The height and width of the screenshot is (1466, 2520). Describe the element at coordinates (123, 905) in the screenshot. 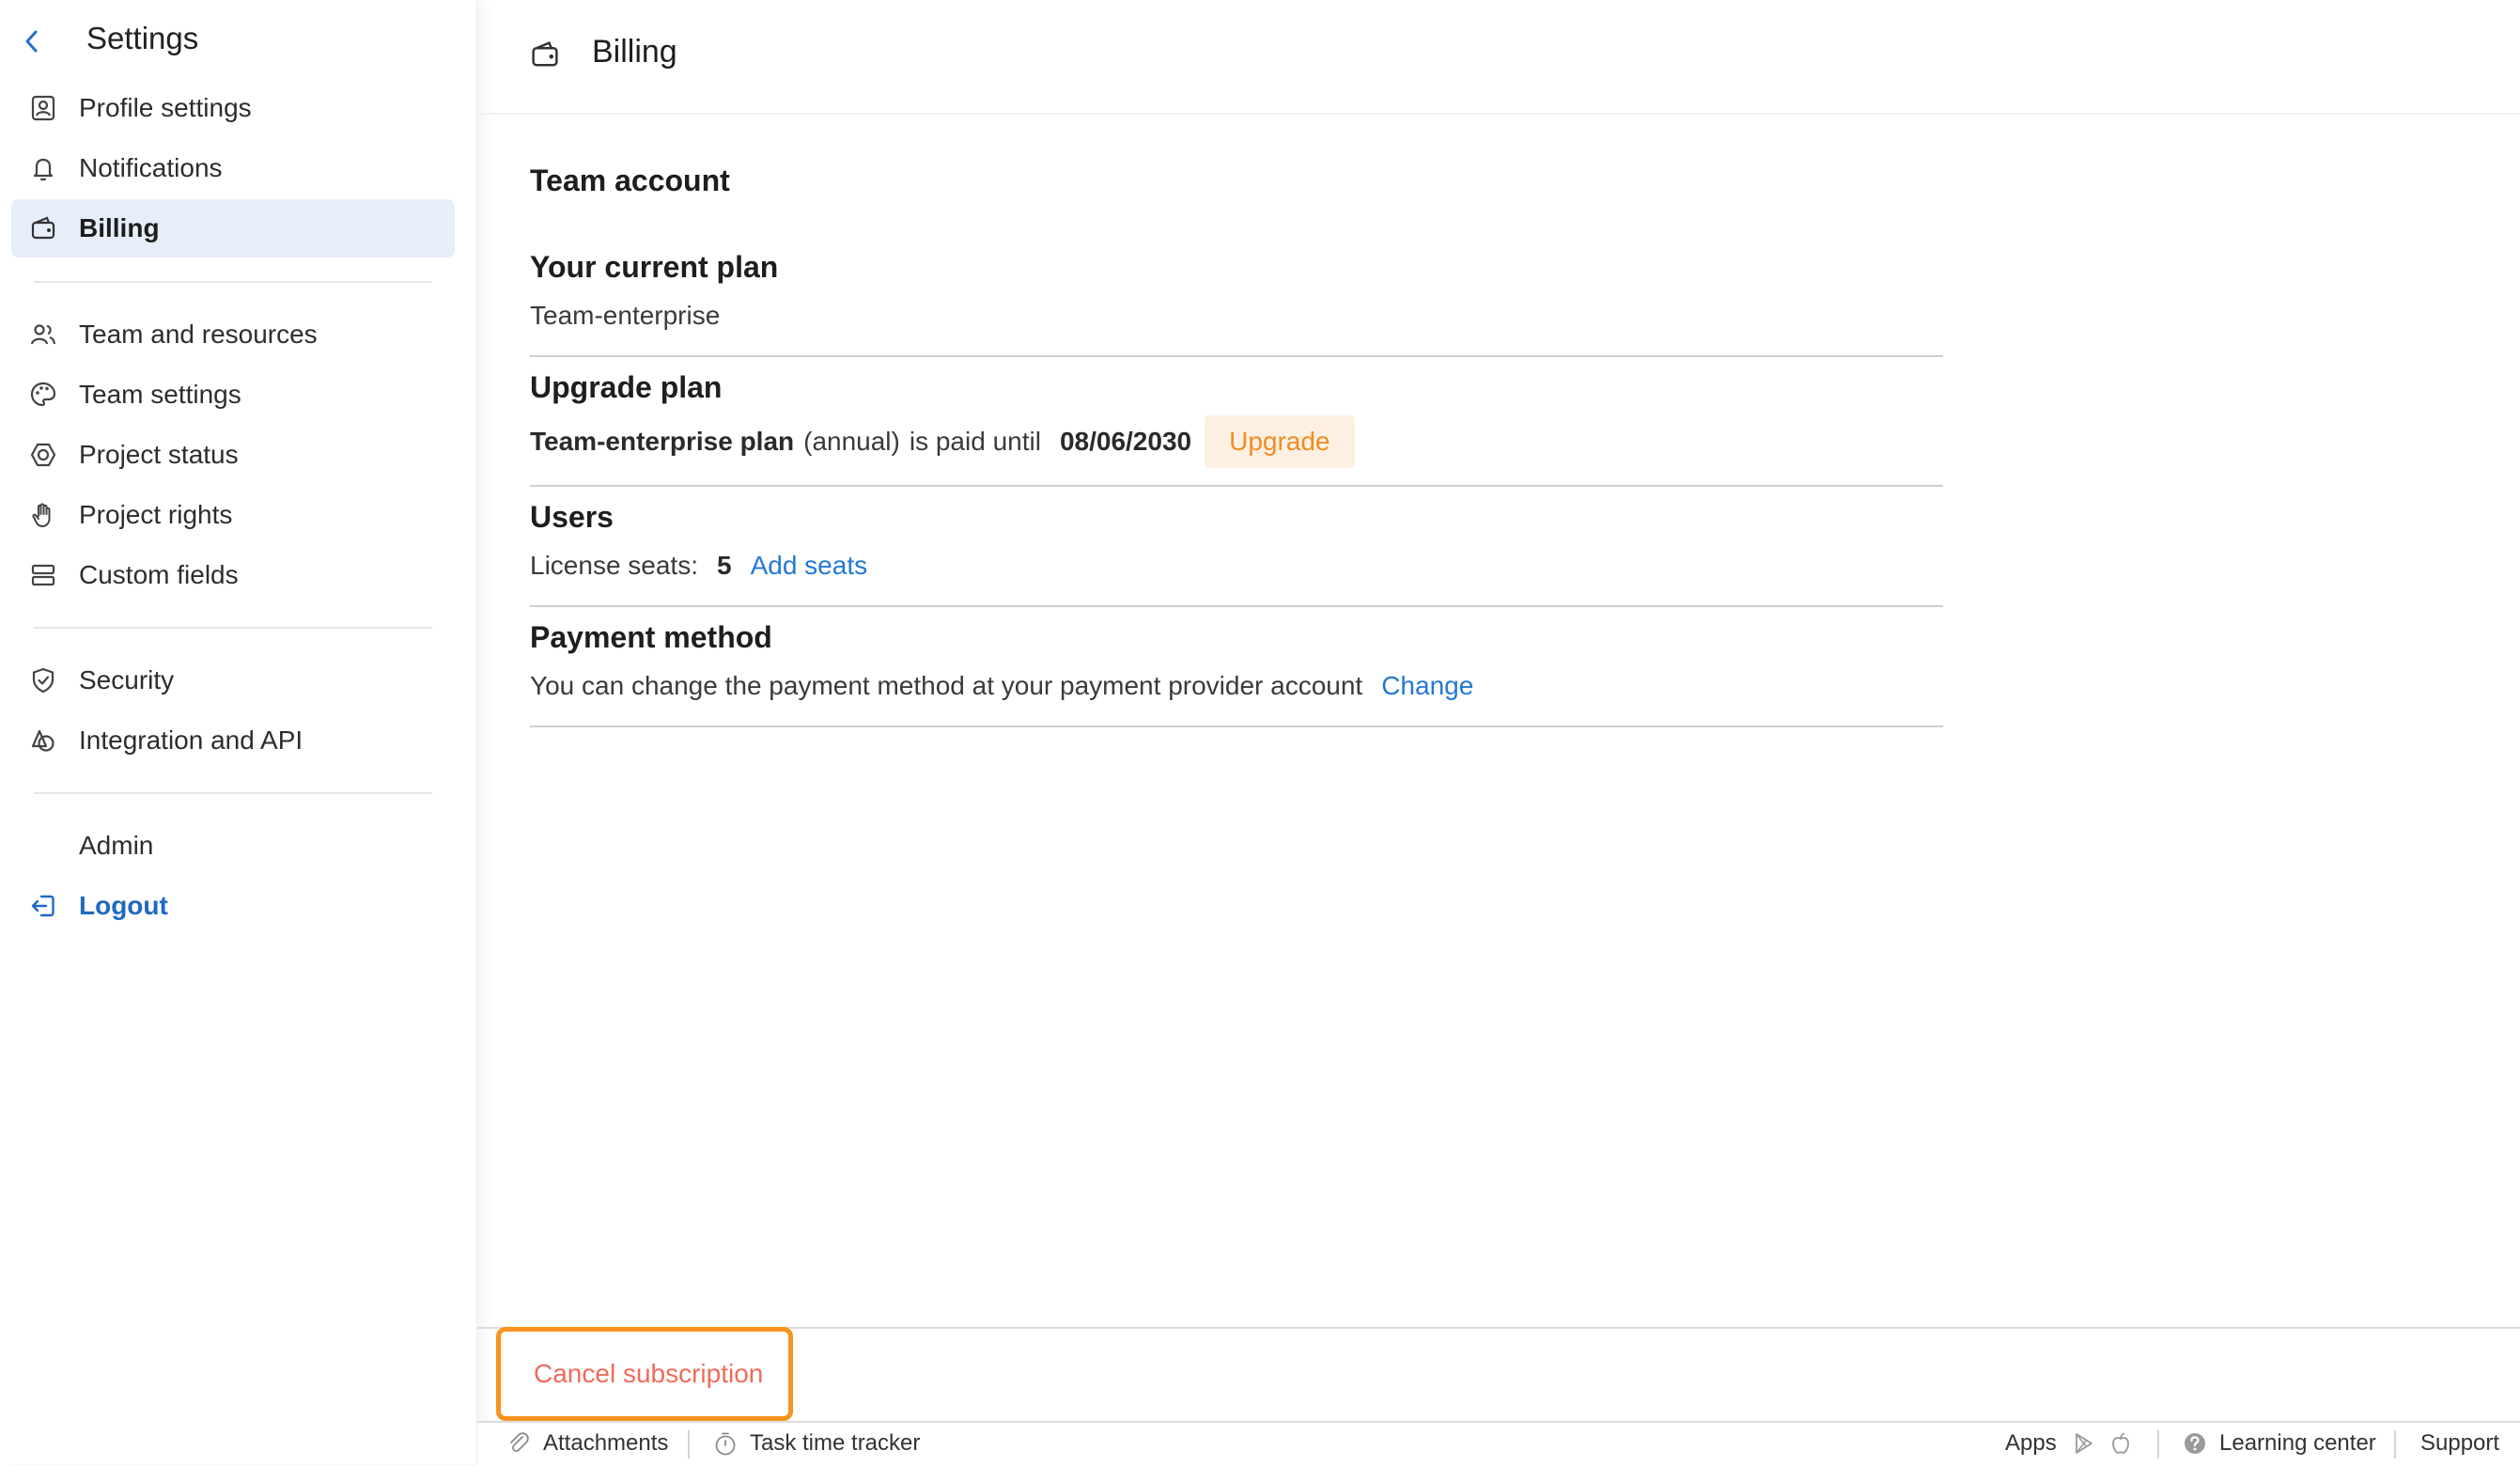

I see `logout-label: Logout` at that location.